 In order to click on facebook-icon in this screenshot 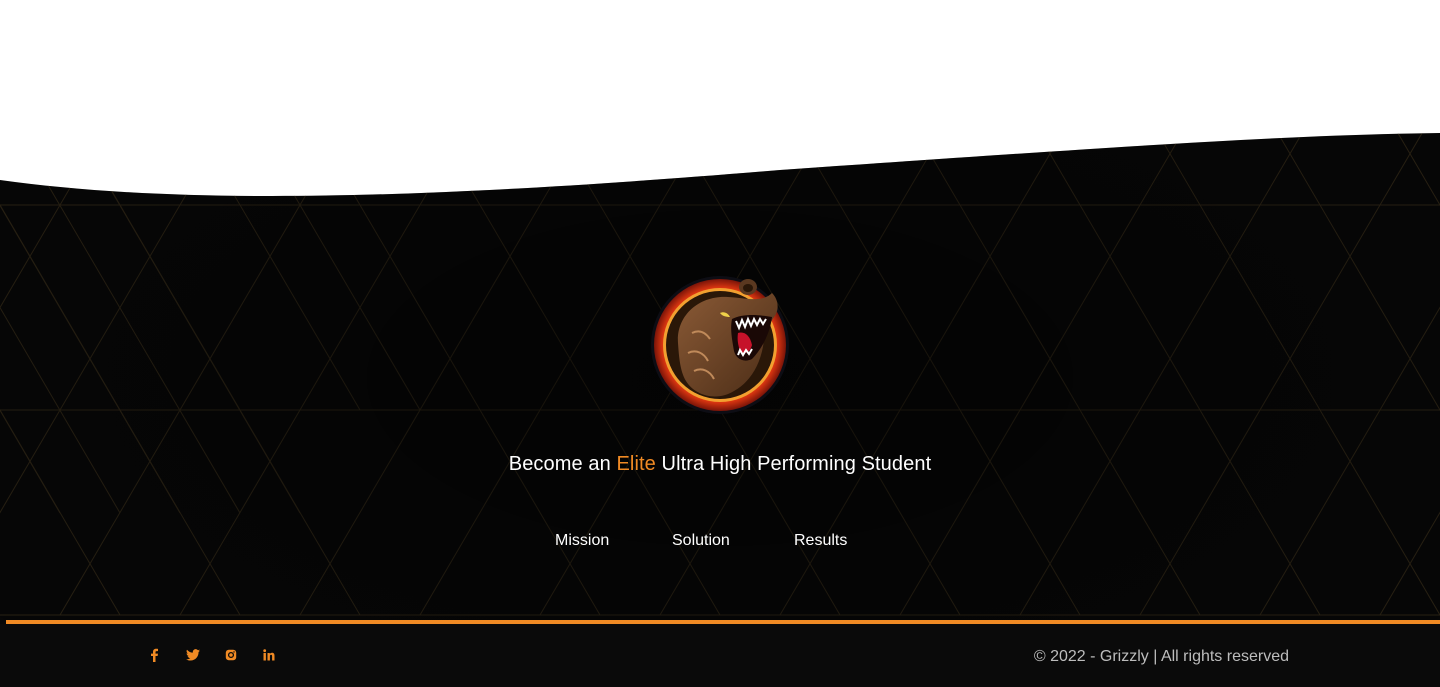, I will do `click(154, 655)`.